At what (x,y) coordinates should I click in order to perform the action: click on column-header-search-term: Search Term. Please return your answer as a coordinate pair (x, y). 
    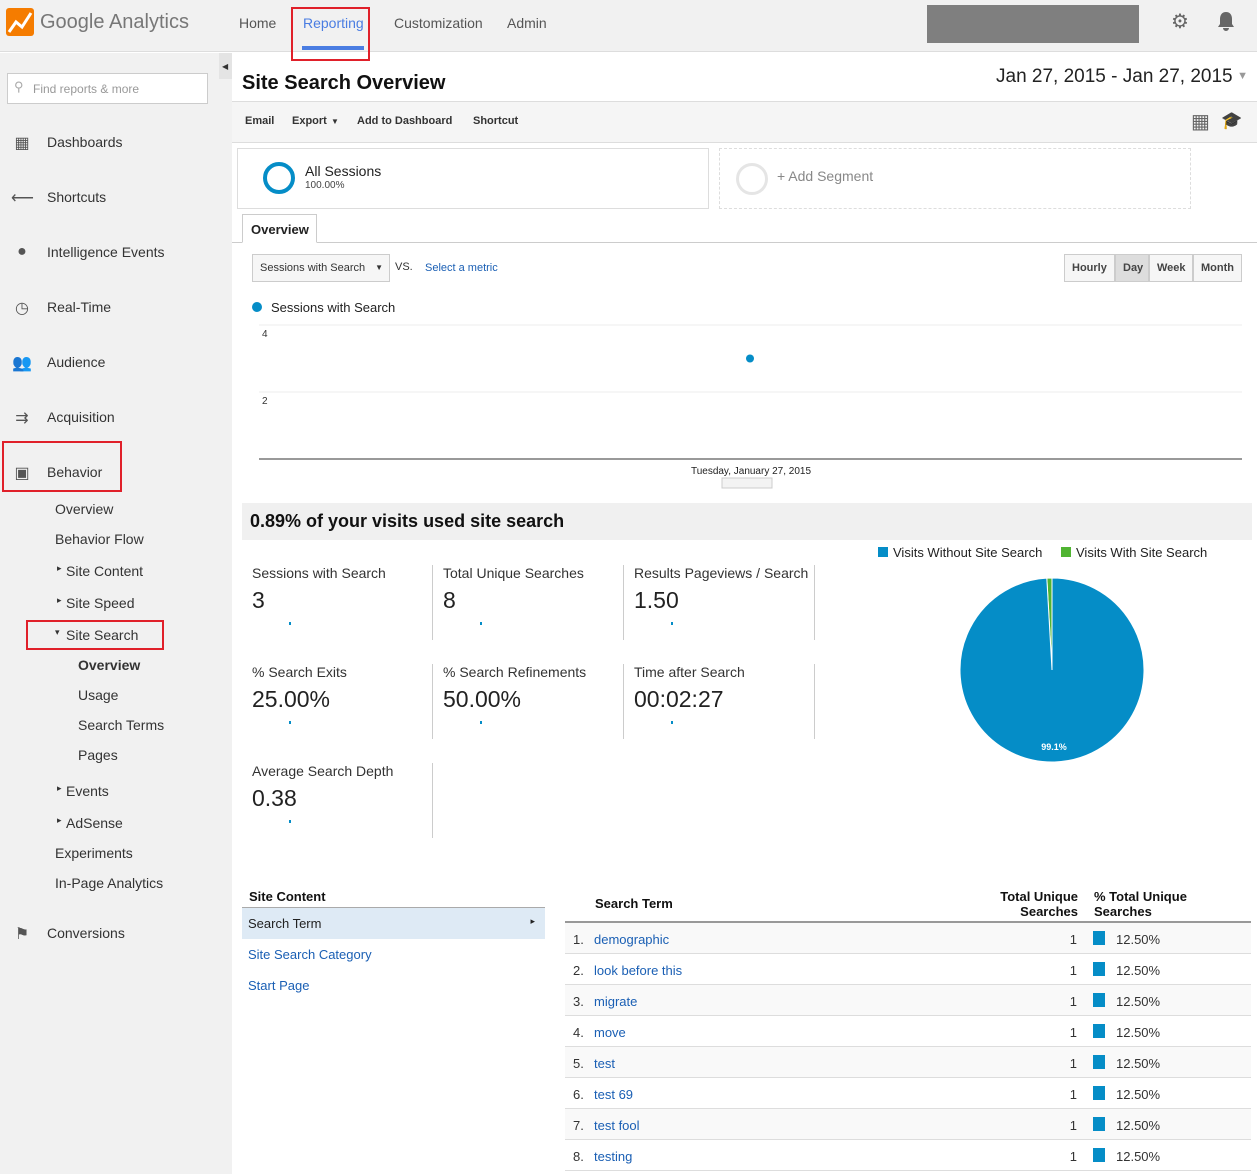
    Looking at the image, I should click on (634, 903).